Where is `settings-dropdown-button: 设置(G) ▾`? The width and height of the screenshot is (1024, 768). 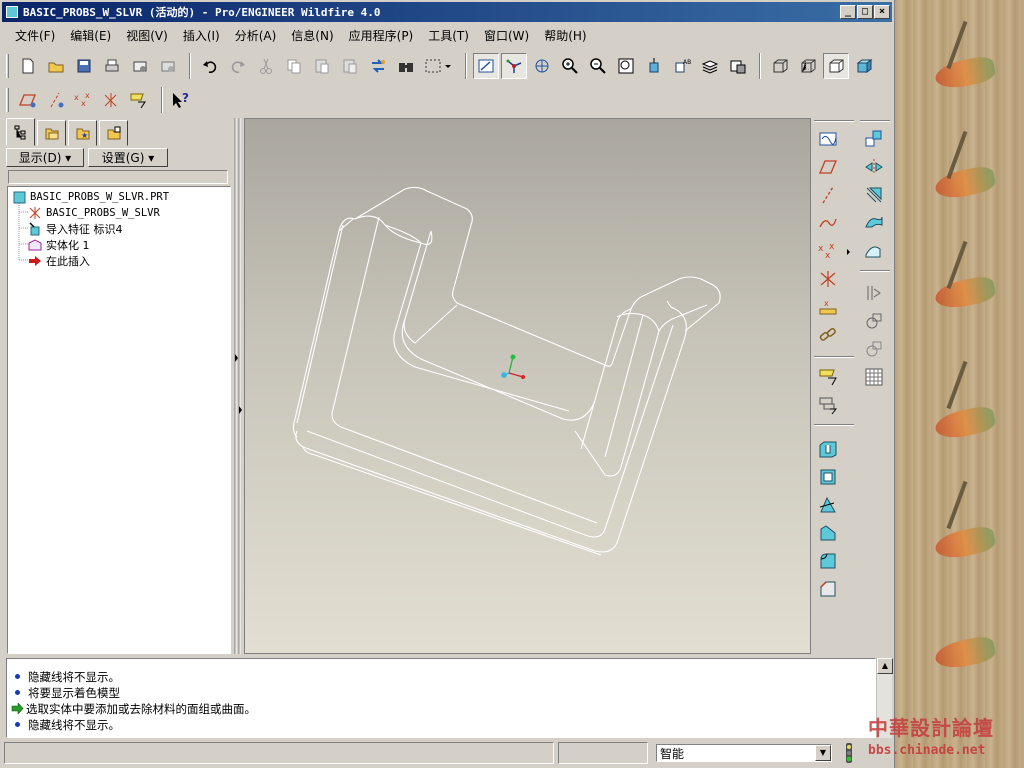 settings-dropdown-button: 设置(G) ▾ is located at coordinates (128, 157).